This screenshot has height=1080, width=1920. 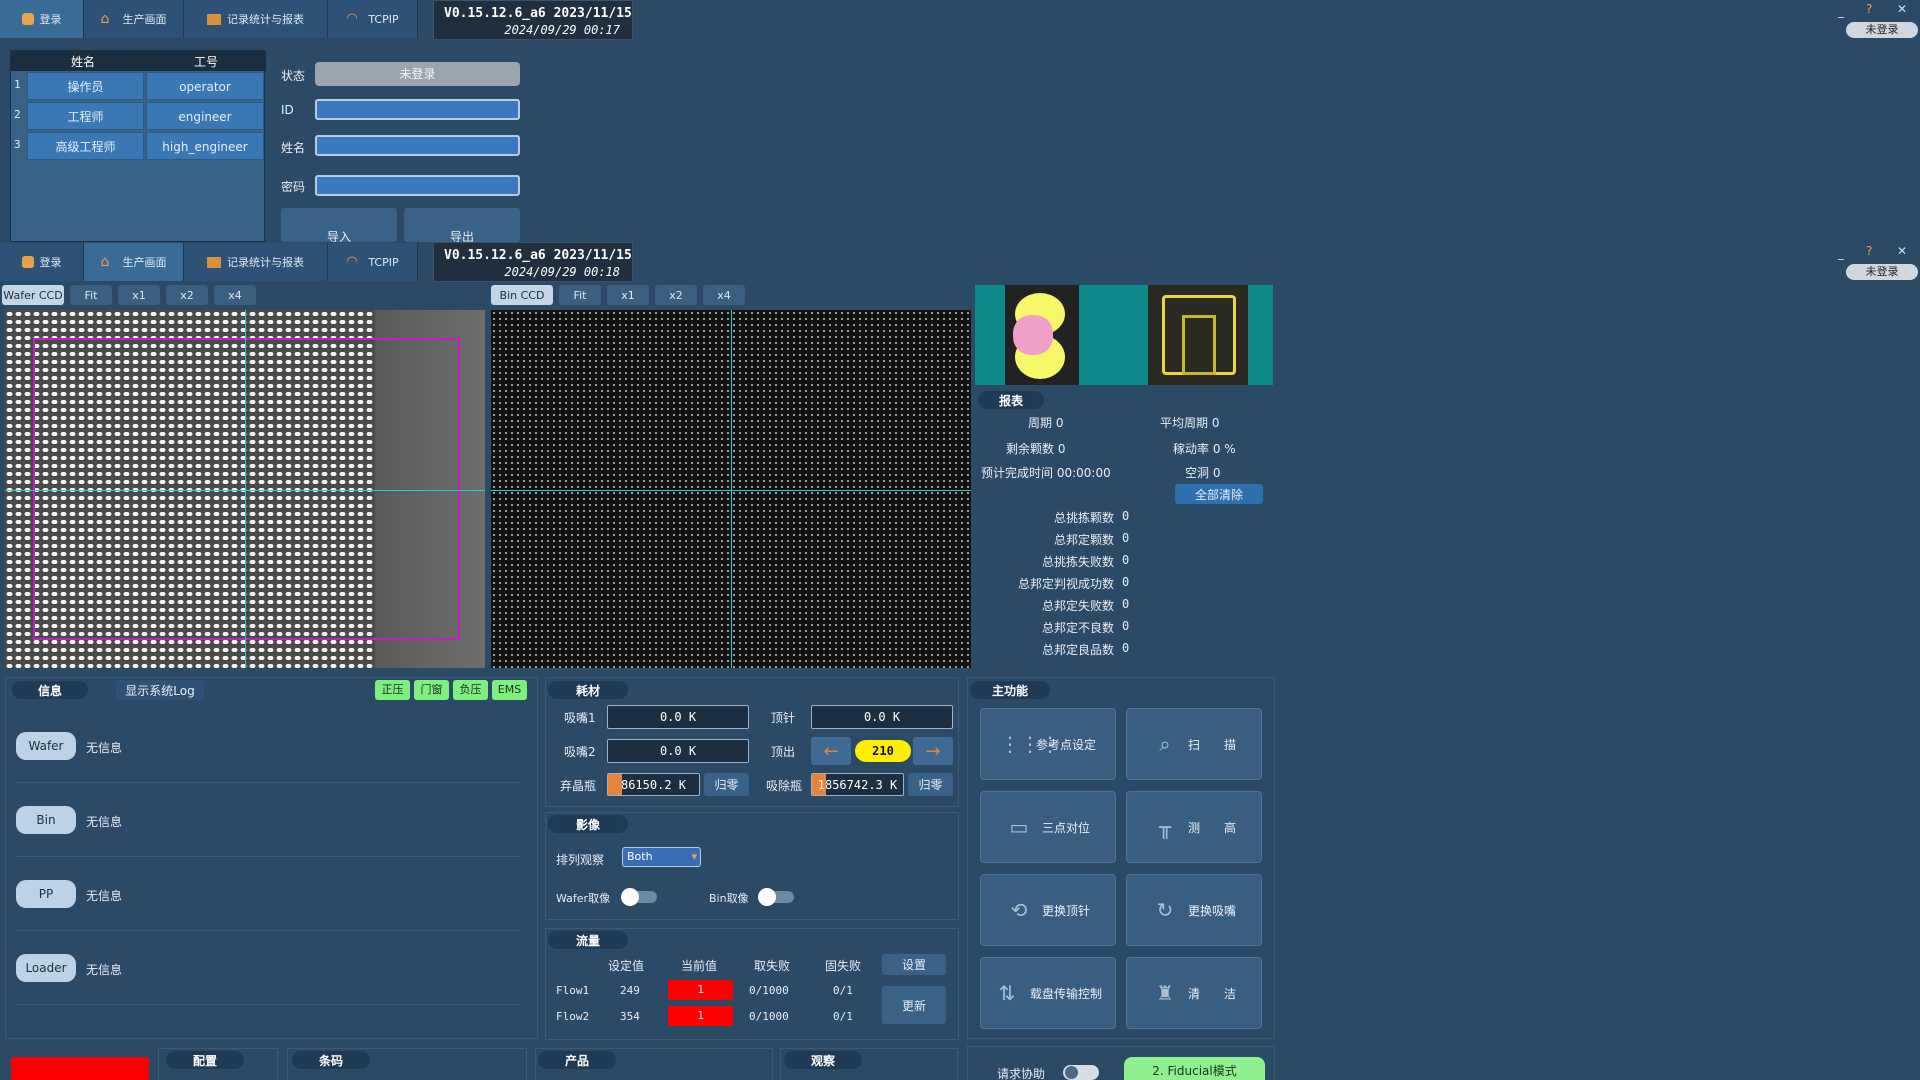 I want to click on product-title: 产品, so click(x=577, y=1060).